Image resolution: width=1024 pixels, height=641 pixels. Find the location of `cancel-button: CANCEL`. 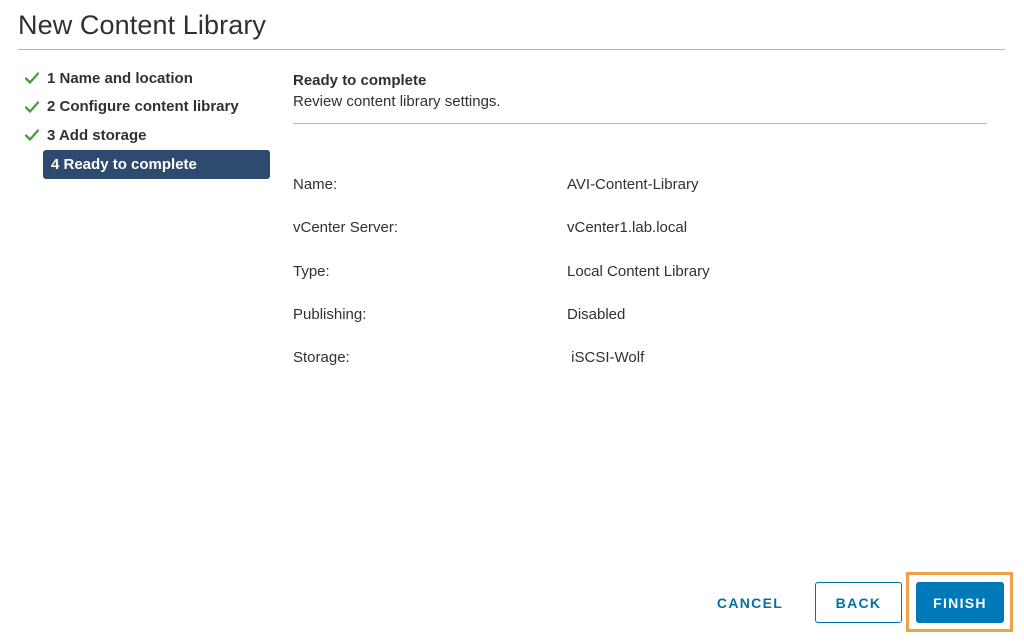

cancel-button: CANCEL is located at coordinates (750, 603).